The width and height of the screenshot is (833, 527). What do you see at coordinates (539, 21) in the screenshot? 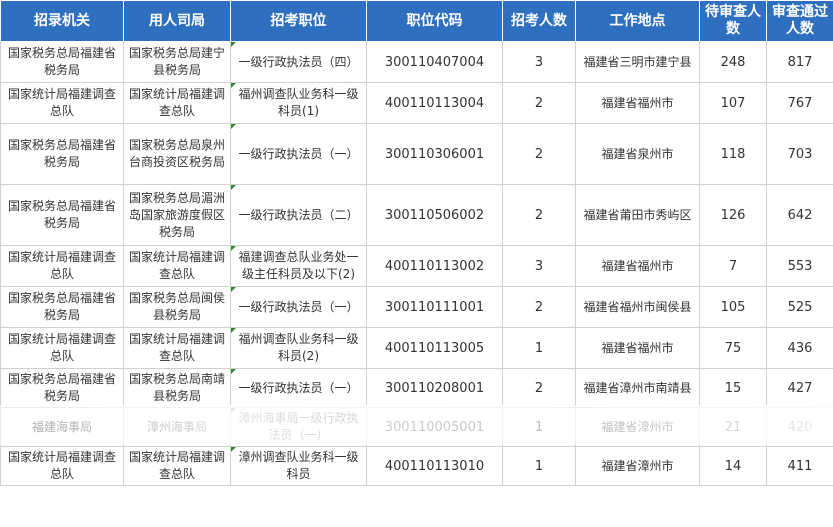
I see `header-hire-count: 招考人数` at bounding box center [539, 21].